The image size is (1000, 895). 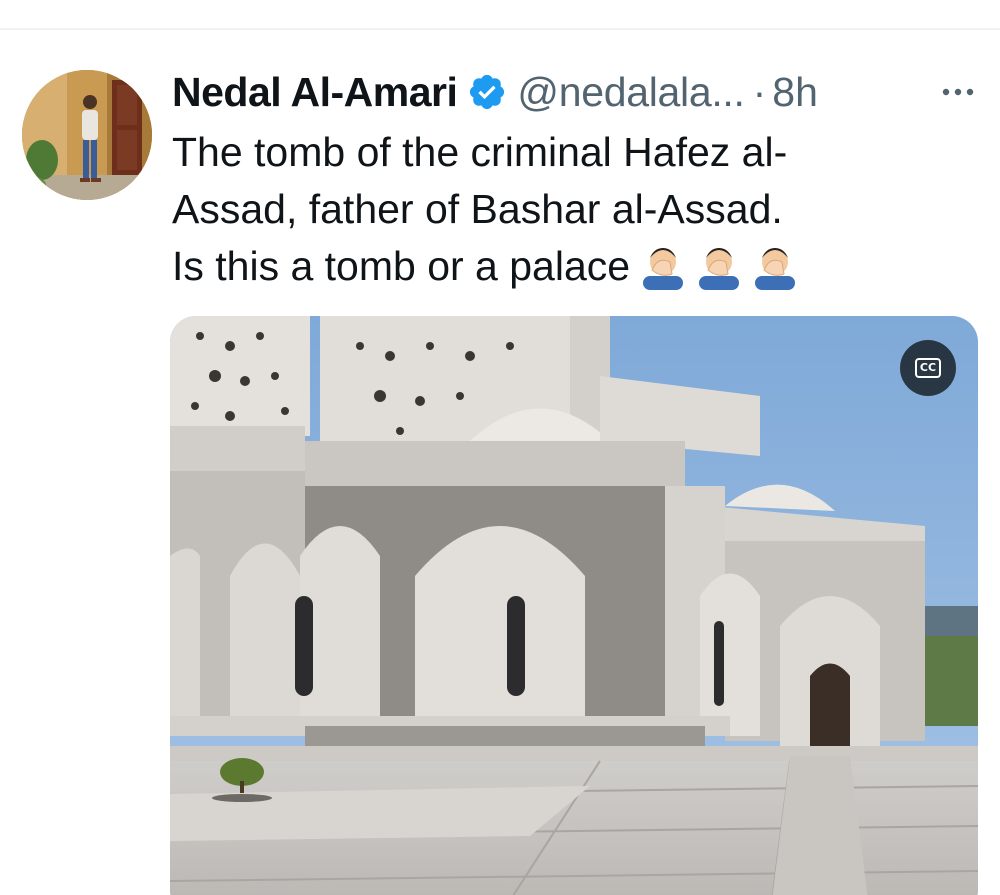 I want to click on avatar-photo, so click(x=87, y=135).